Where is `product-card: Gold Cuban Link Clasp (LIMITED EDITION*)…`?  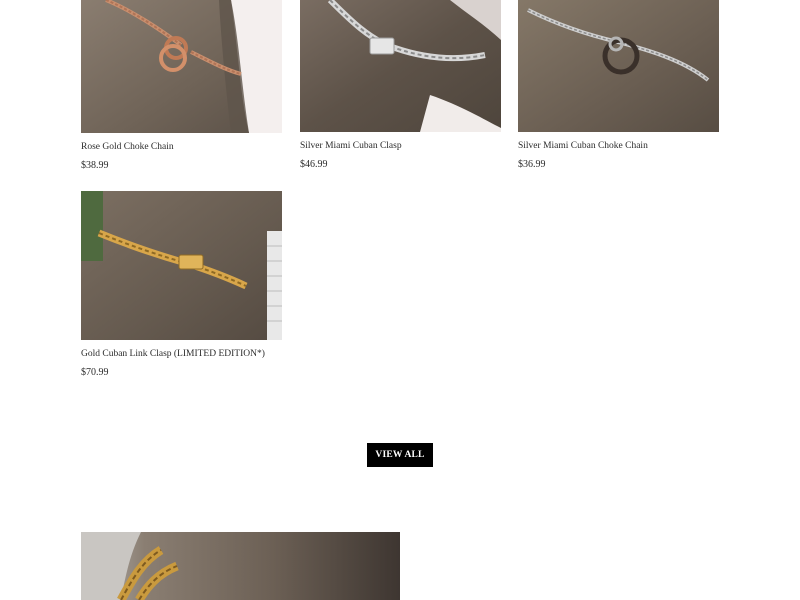 product-card: Gold Cuban Link Clasp (LIMITED EDITION*)… is located at coordinates (181, 284).